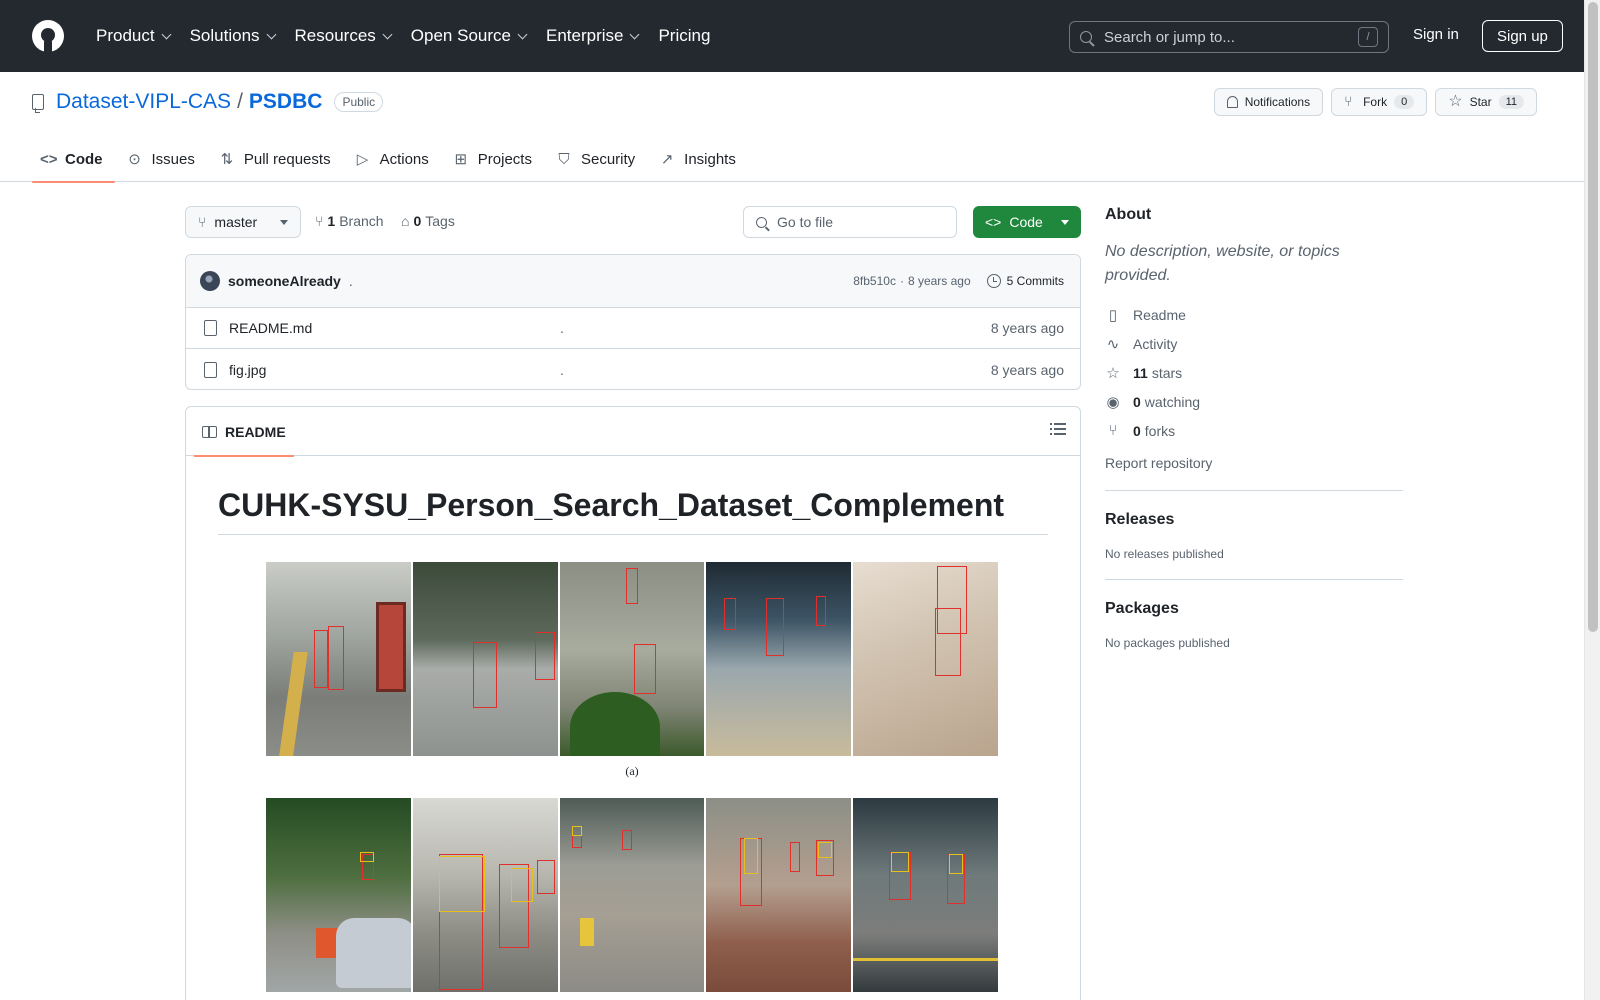 The image size is (1600, 1000). What do you see at coordinates (428, 221) in the screenshot?
I see `tags-link: ⌂ 0 Tags` at bounding box center [428, 221].